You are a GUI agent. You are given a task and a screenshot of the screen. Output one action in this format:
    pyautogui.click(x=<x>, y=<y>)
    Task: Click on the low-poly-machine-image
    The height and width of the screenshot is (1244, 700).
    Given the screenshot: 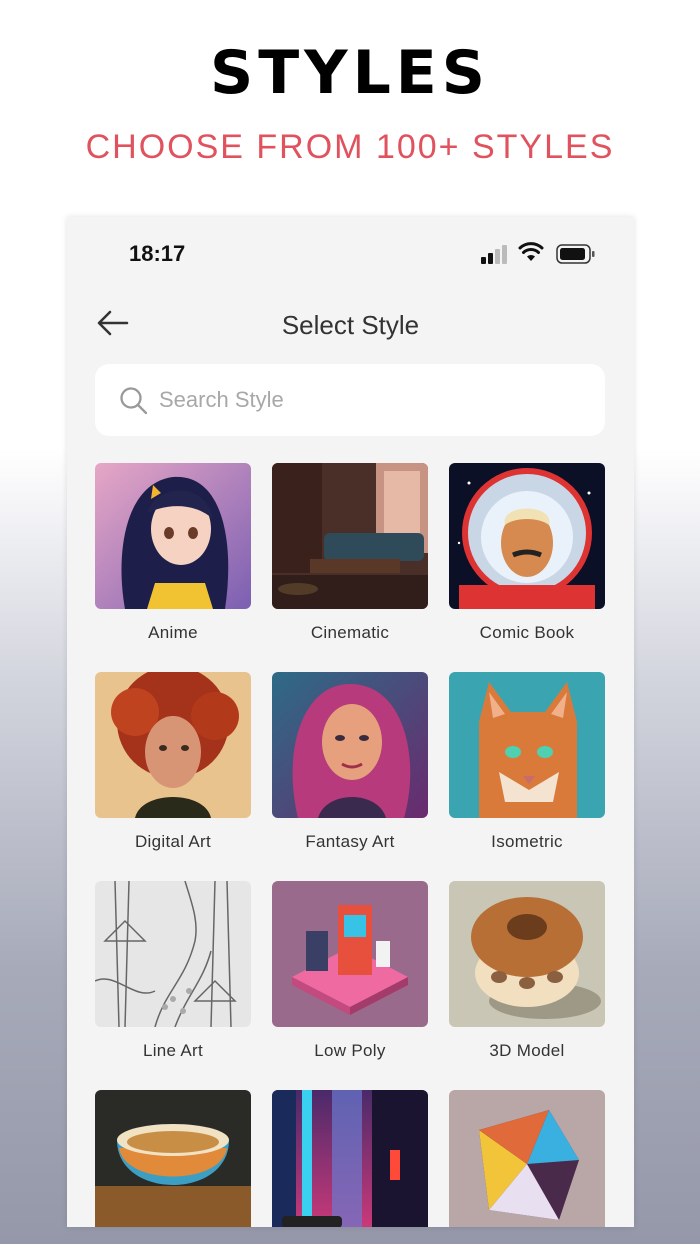 What is the action you would take?
    pyautogui.click(x=350, y=954)
    